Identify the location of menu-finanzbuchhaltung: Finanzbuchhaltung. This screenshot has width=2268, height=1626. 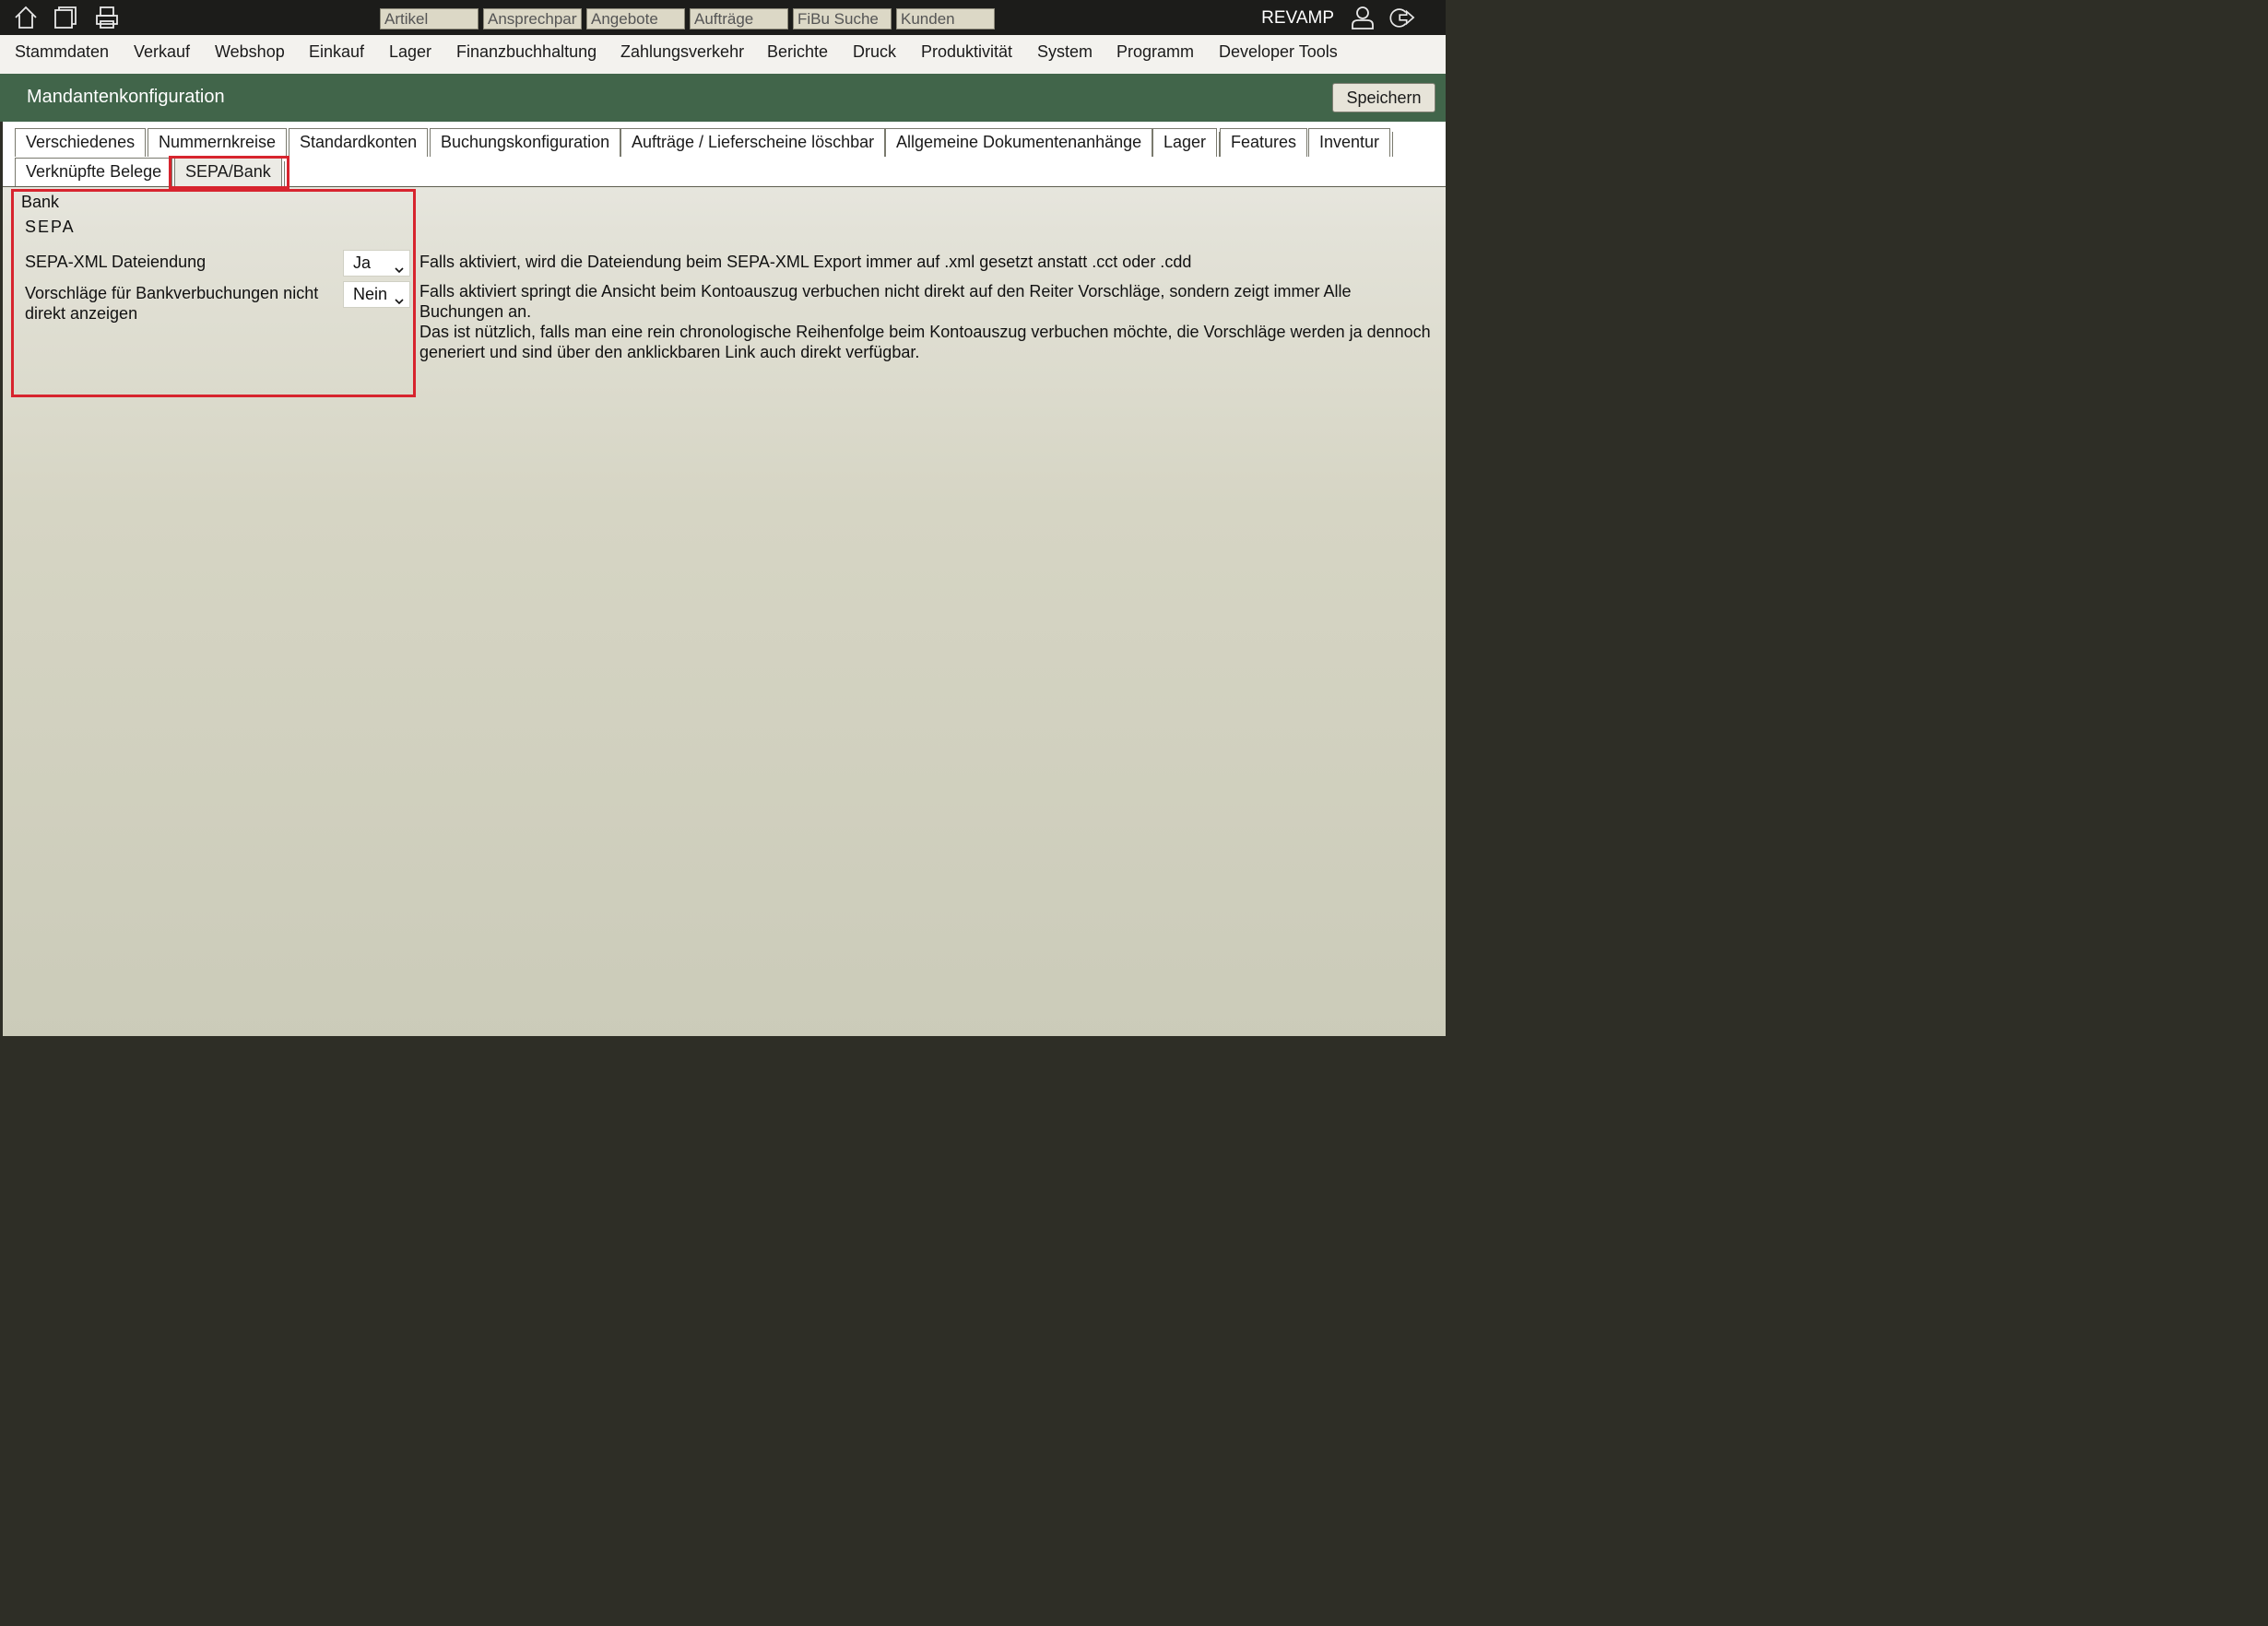
(526, 52).